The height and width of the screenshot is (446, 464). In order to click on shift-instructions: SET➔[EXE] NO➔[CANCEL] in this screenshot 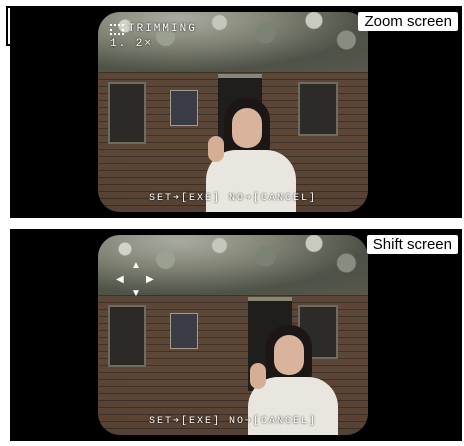, I will do `click(233, 421)`.